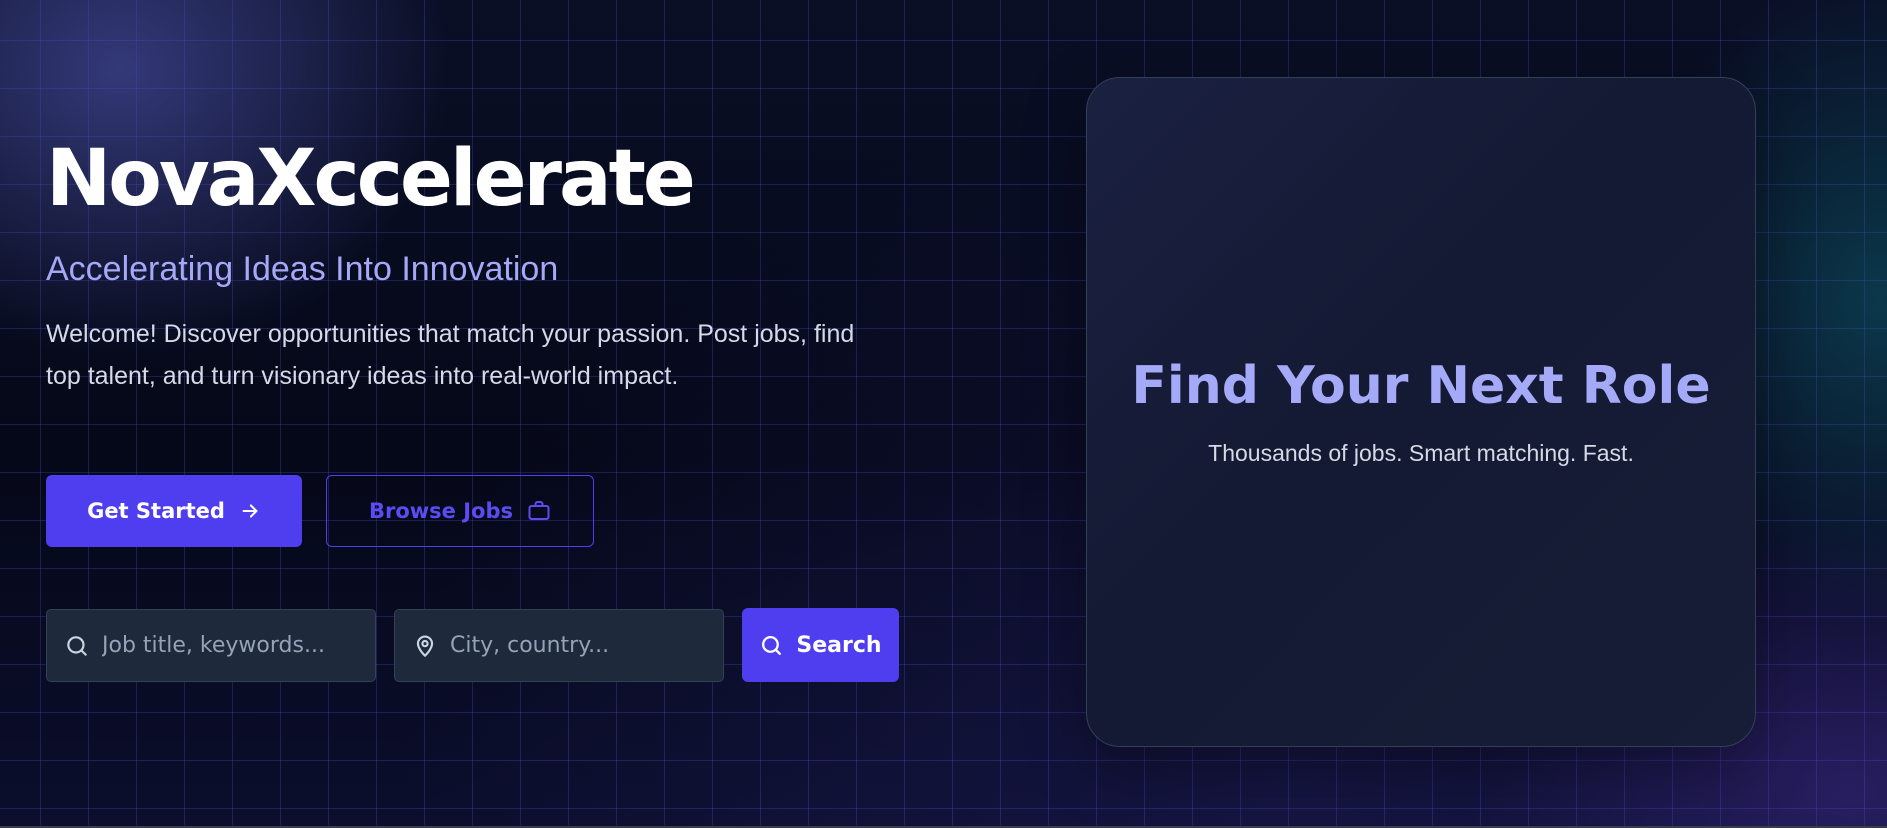 Image resolution: width=1887 pixels, height=828 pixels. Describe the element at coordinates (156, 511) in the screenshot. I see `get-started-label: Get Started` at that location.